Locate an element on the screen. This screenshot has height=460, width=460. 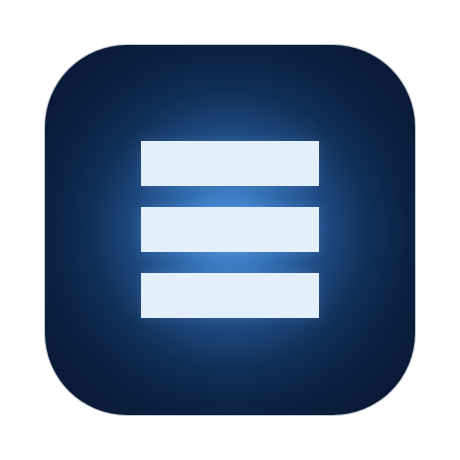
menu-bar-bottom is located at coordinates (230, 295).